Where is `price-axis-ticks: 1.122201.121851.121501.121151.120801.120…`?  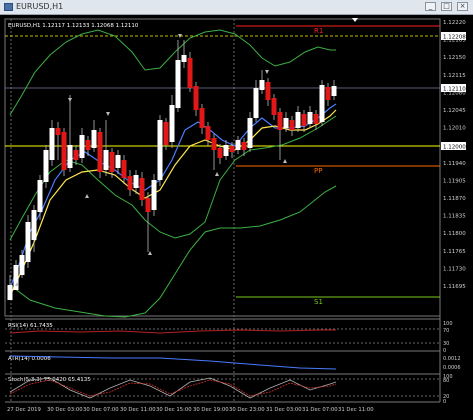 price-axis-ticks: 1.122201.121851.121501.121151.120801.120… is located at coordinates (454, 155).